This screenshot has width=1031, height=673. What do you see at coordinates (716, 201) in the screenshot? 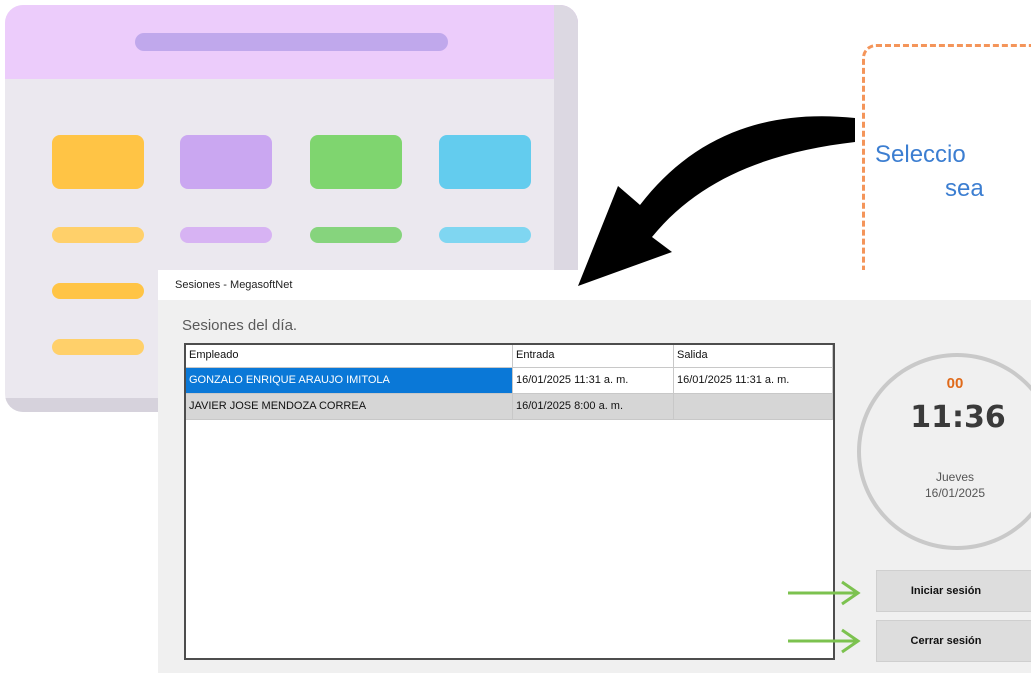
I see `curved-arrow-icon` at bounding box center [716, 201].